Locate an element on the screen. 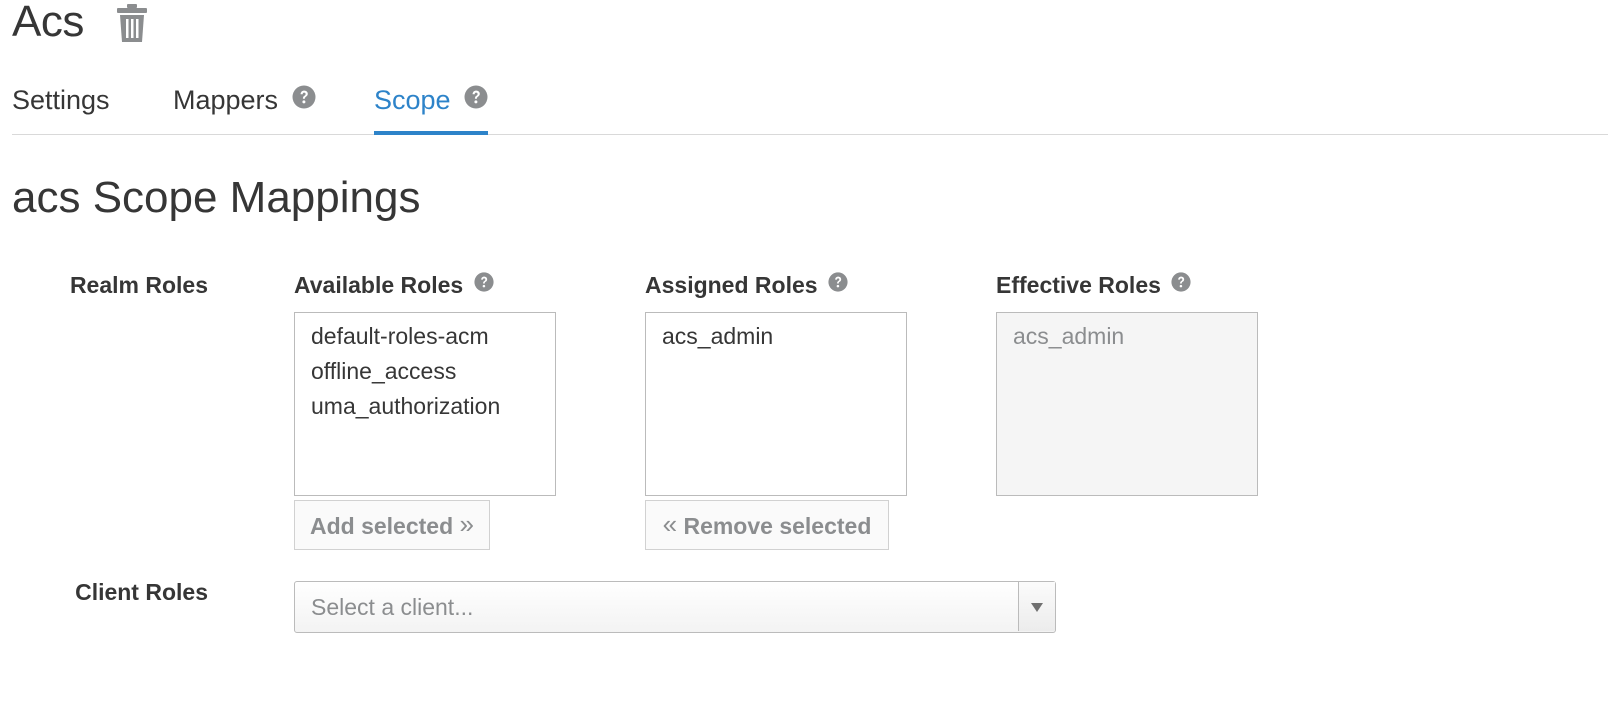 The image size is (1608, 710). effective-roles-list: acs_admin is located at coordinates (1127, 404).